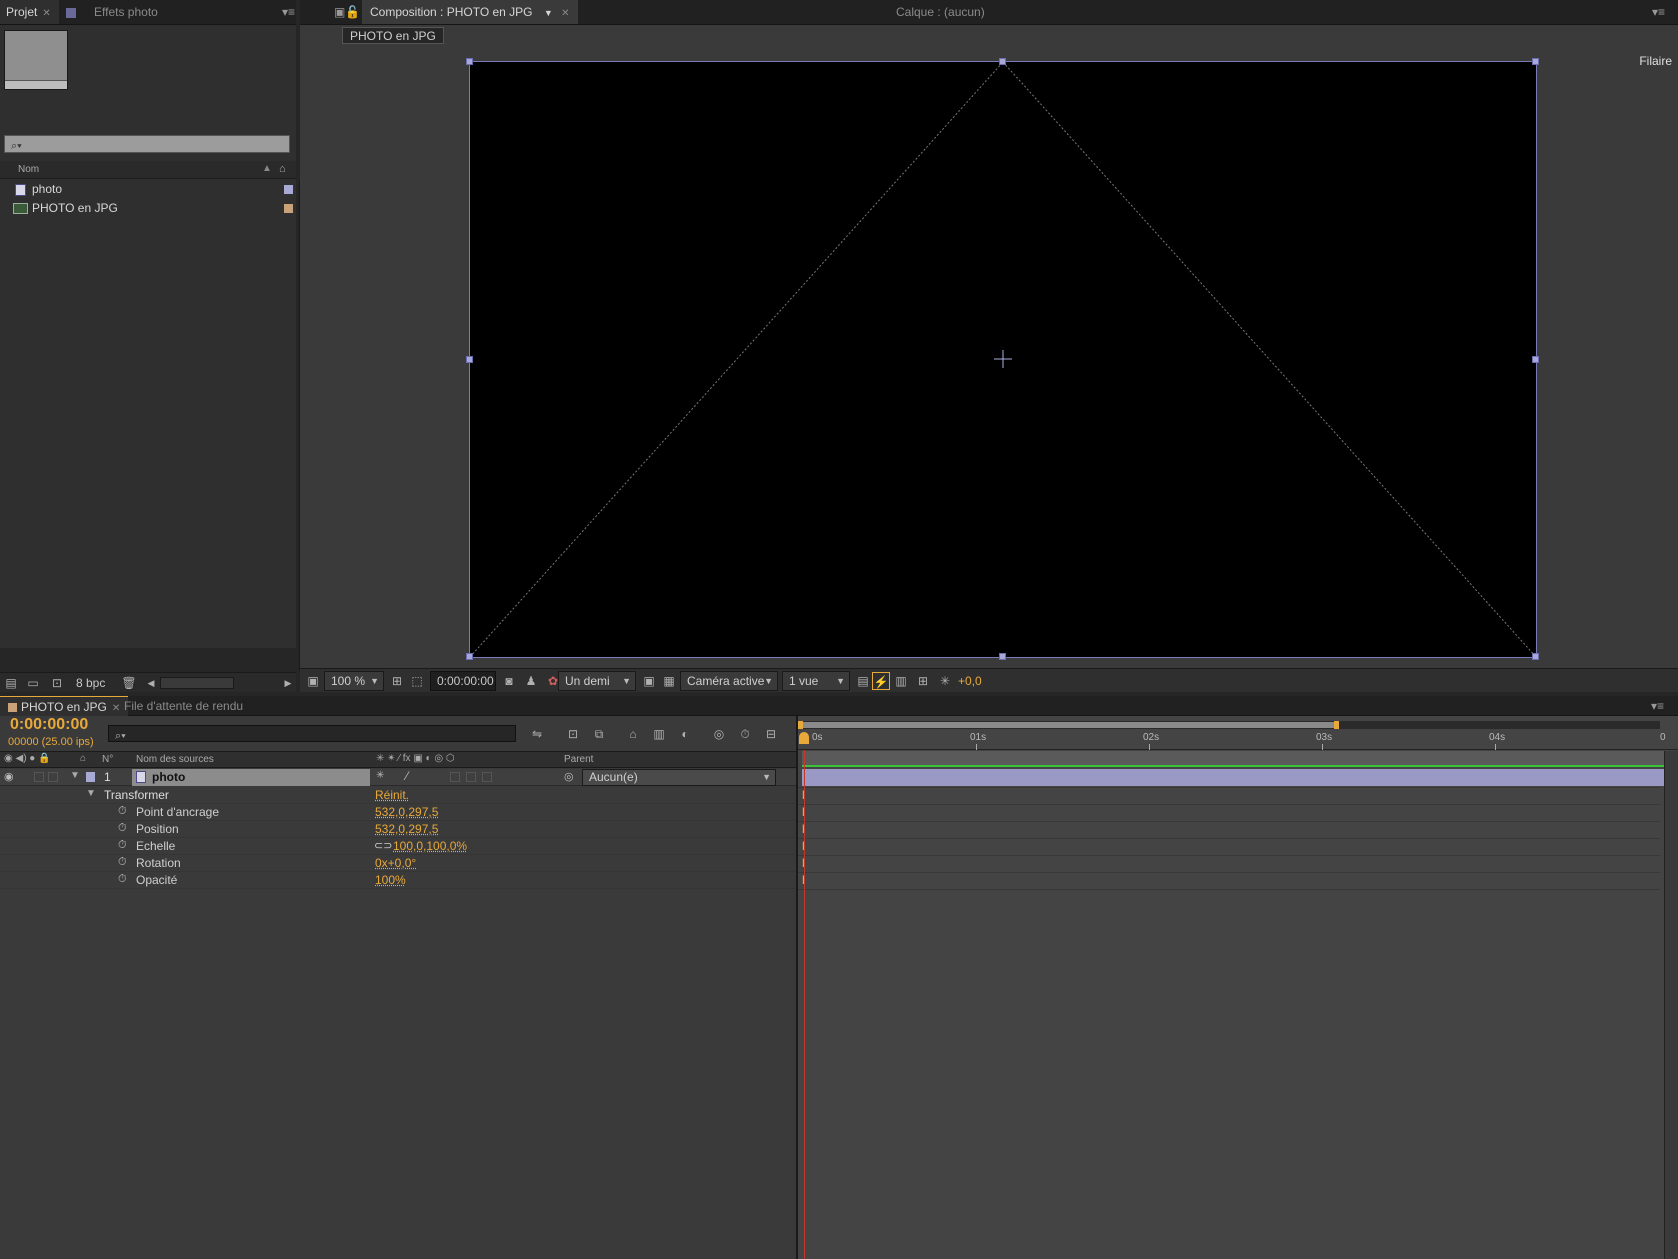  What do you see at coordinates (57, 683) in the screenshot?
I see `new-composition-icon: ⊡` at bounding box center [57, 683].